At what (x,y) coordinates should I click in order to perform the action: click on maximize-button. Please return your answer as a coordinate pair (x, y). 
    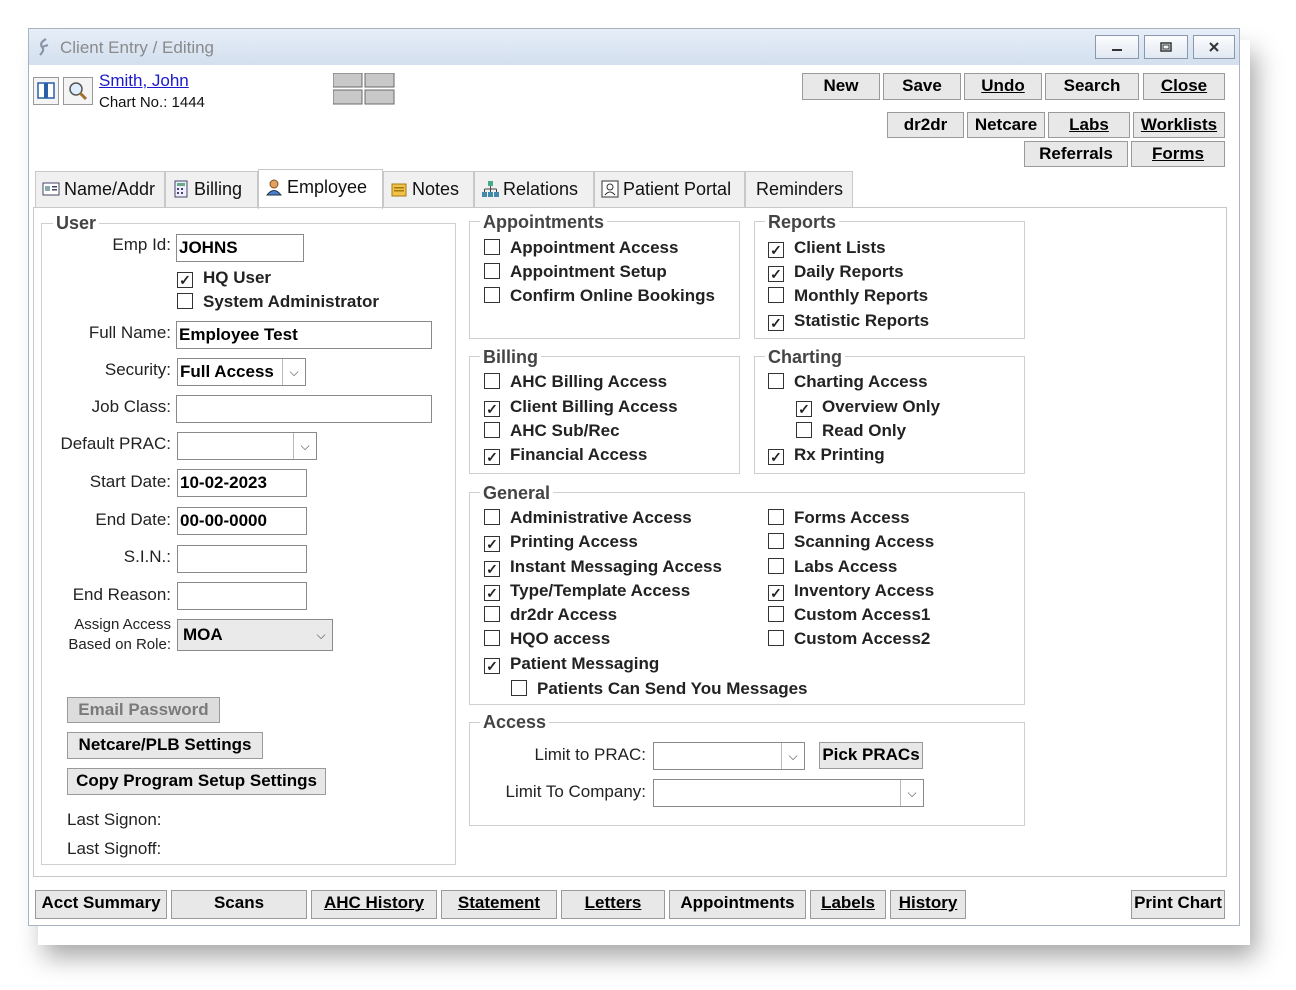
    Looking at the image, I should click on (1166, 47).